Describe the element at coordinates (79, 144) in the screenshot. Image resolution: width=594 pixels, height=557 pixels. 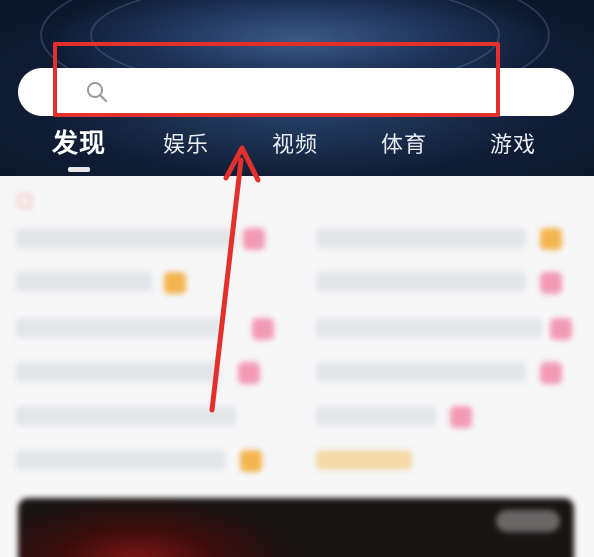
I see `tab-discover: 发现` at that location.